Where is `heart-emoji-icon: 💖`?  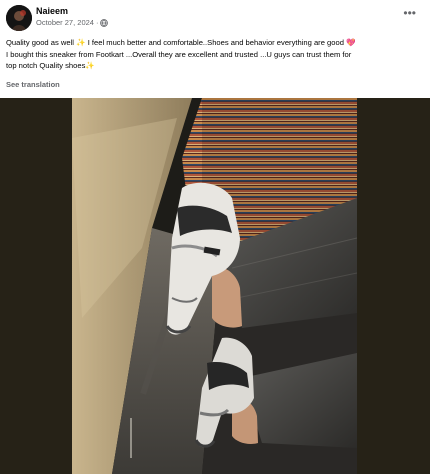 heart-emoji-icon: 💖 is located at coordinates (351, 42).